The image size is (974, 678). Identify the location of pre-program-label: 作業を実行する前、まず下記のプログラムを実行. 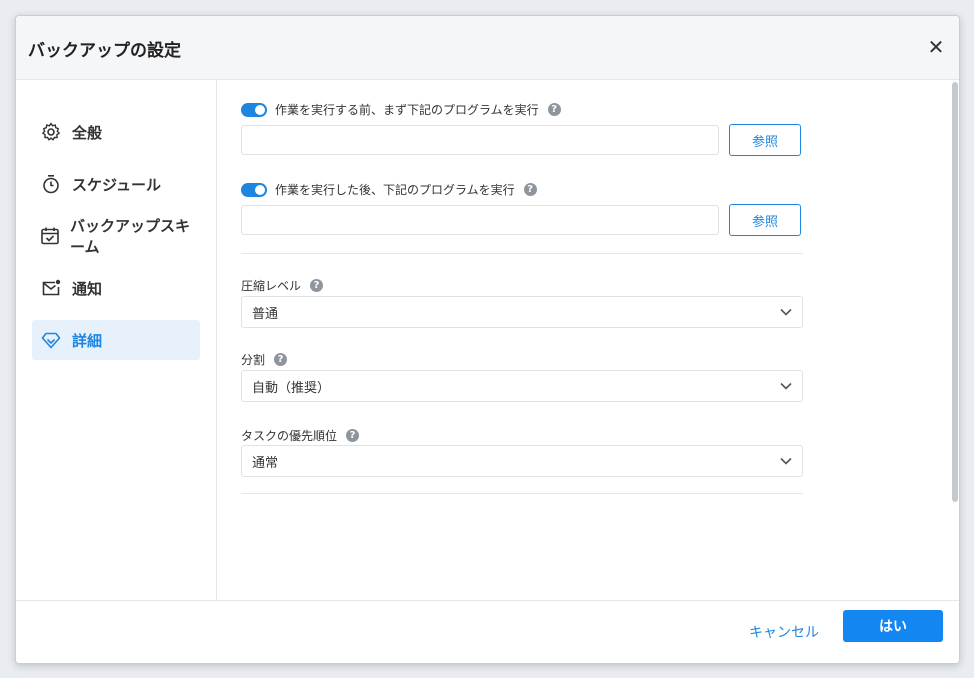
(407, 110).